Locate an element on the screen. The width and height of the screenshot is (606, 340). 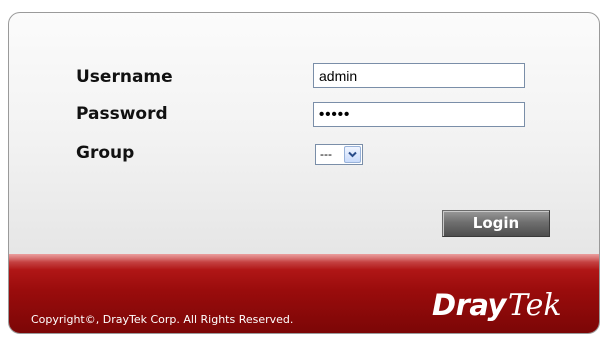
login-button: Login is located at coordinates (496, 223).